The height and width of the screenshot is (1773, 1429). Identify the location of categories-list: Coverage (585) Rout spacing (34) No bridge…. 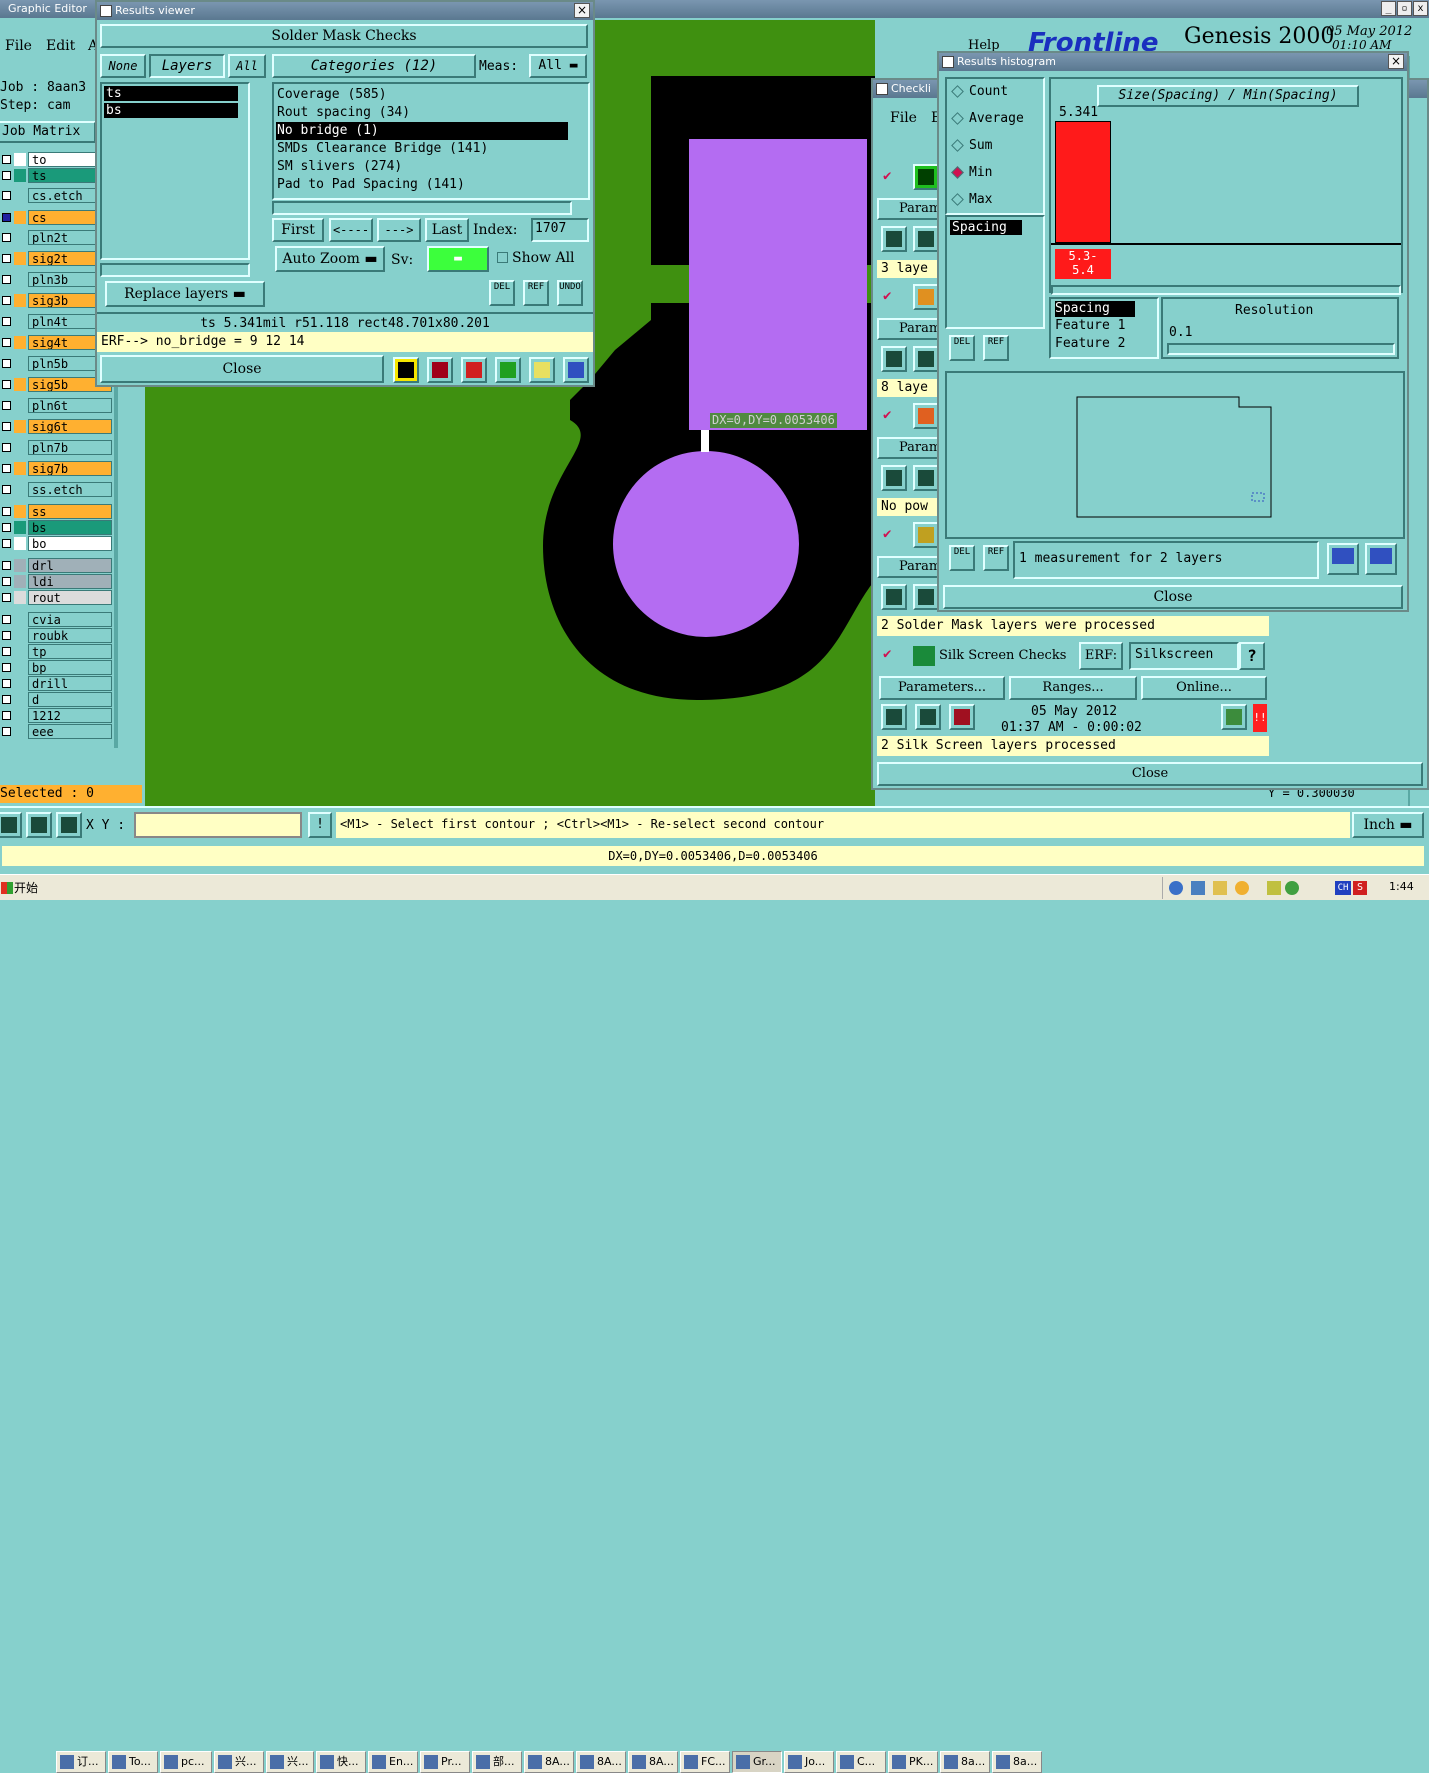
(431, 141).